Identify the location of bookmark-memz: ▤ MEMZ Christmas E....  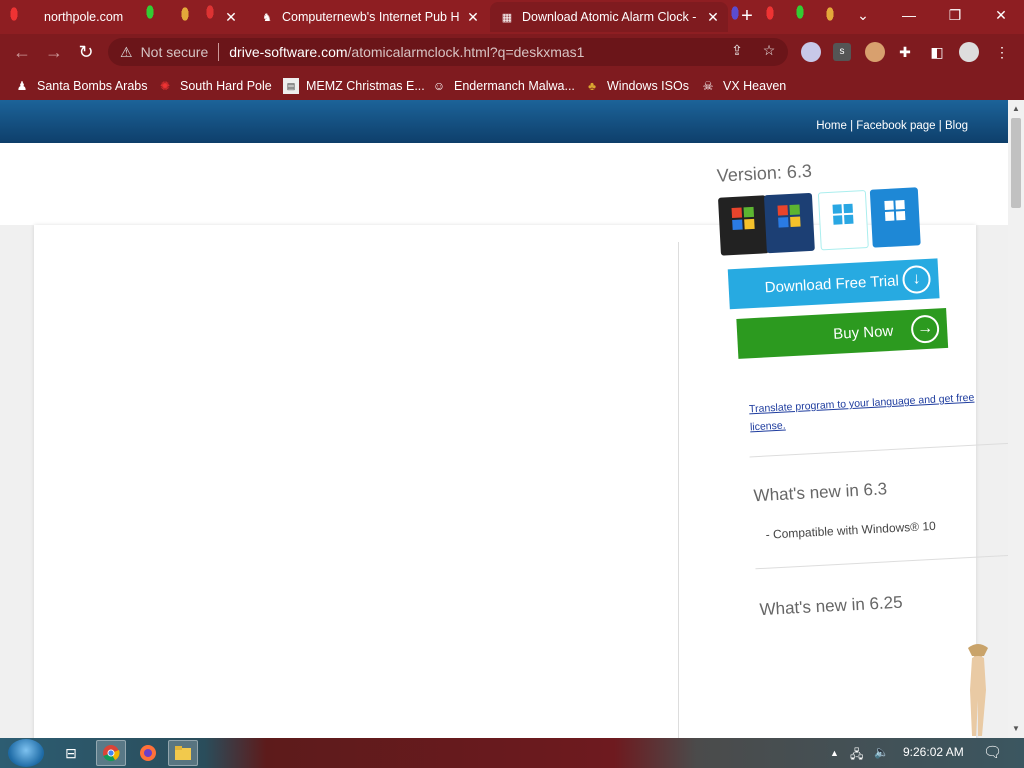
(354, 86).